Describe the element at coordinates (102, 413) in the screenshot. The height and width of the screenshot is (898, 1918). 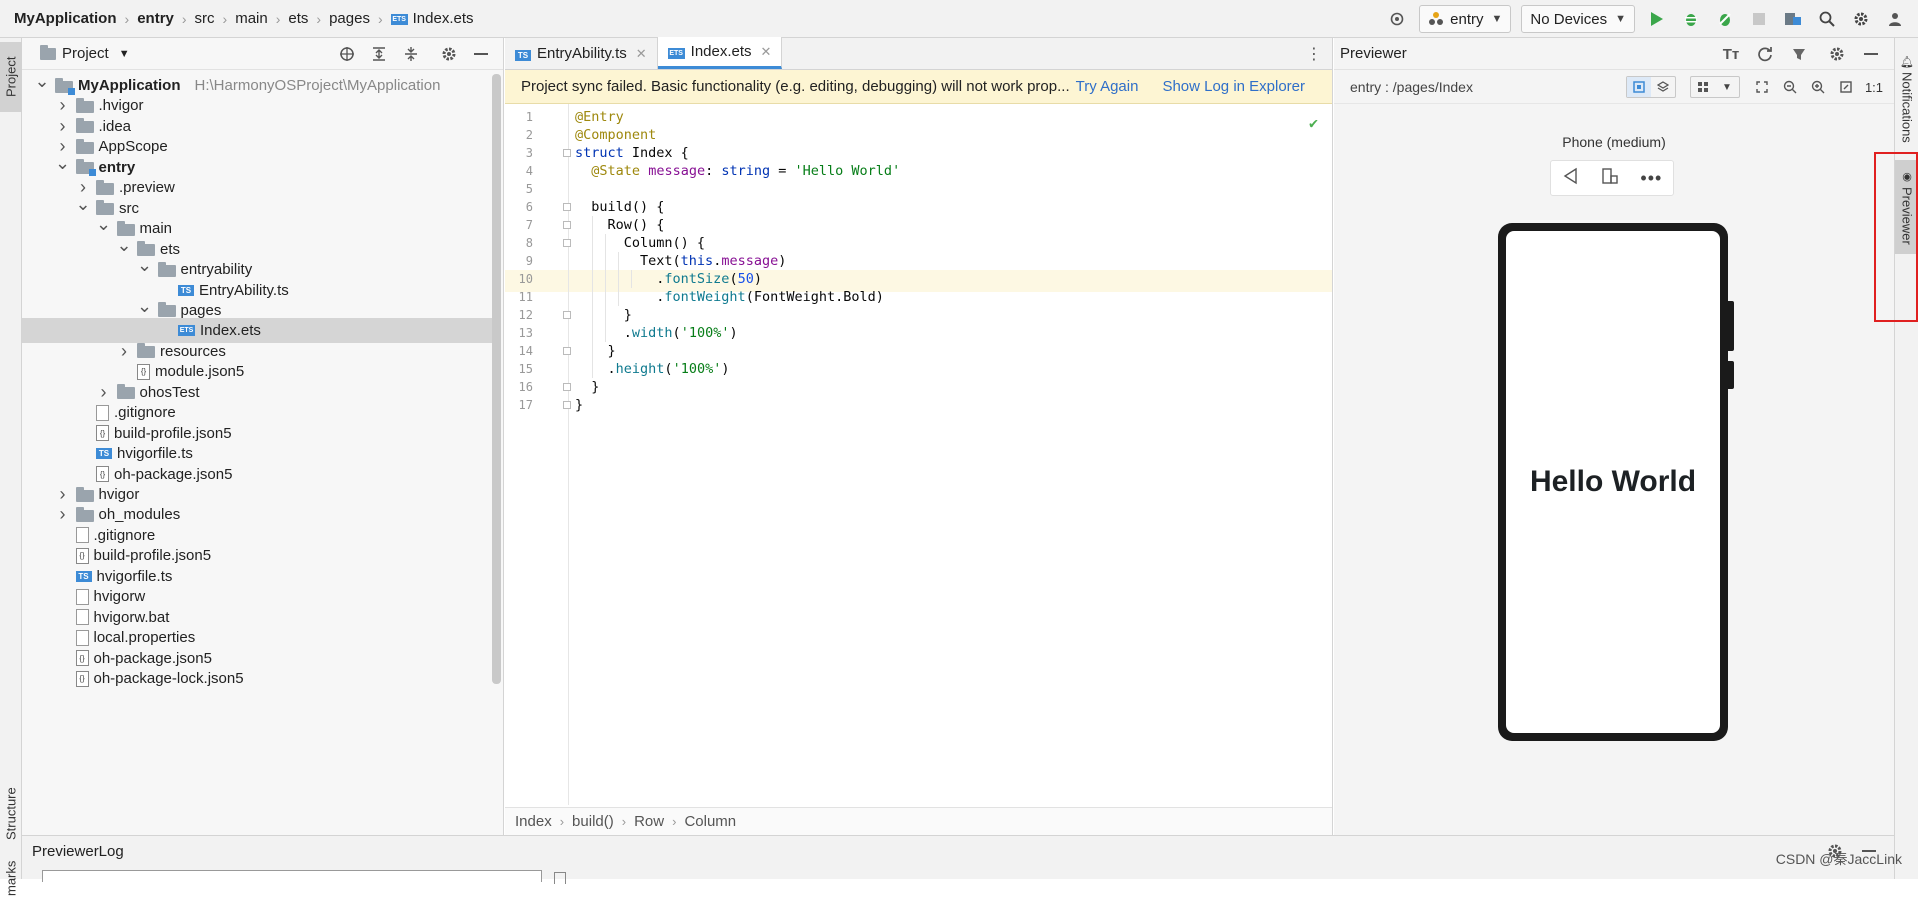
I see `file-icon` at that location.